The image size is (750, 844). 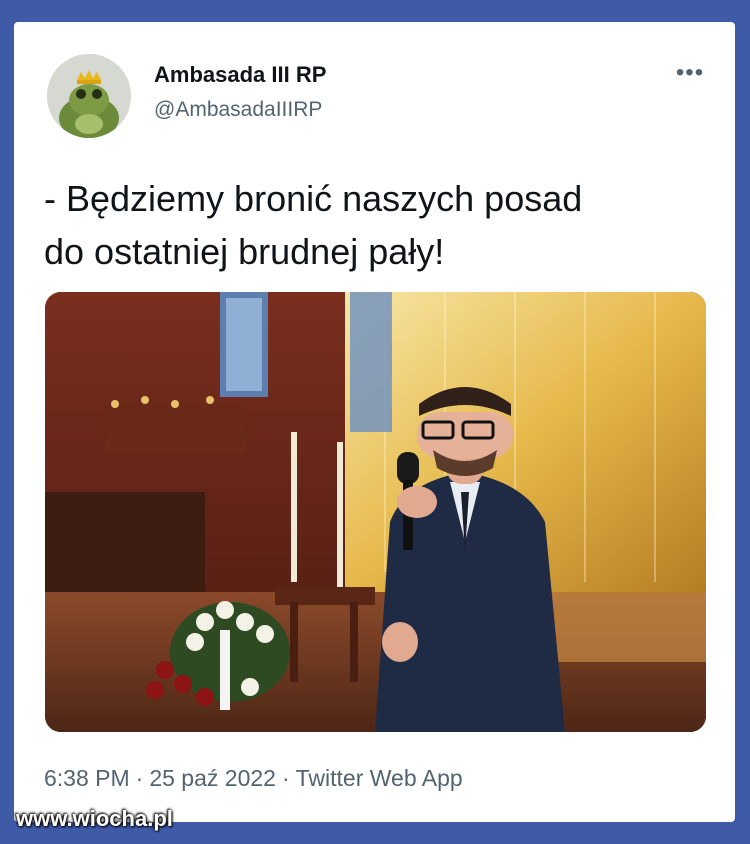 What do you see at coordinates (379, 778) in the screenshot?
I see `tweet-source-link: Twitter Web App` at bounding box center [379, 778].